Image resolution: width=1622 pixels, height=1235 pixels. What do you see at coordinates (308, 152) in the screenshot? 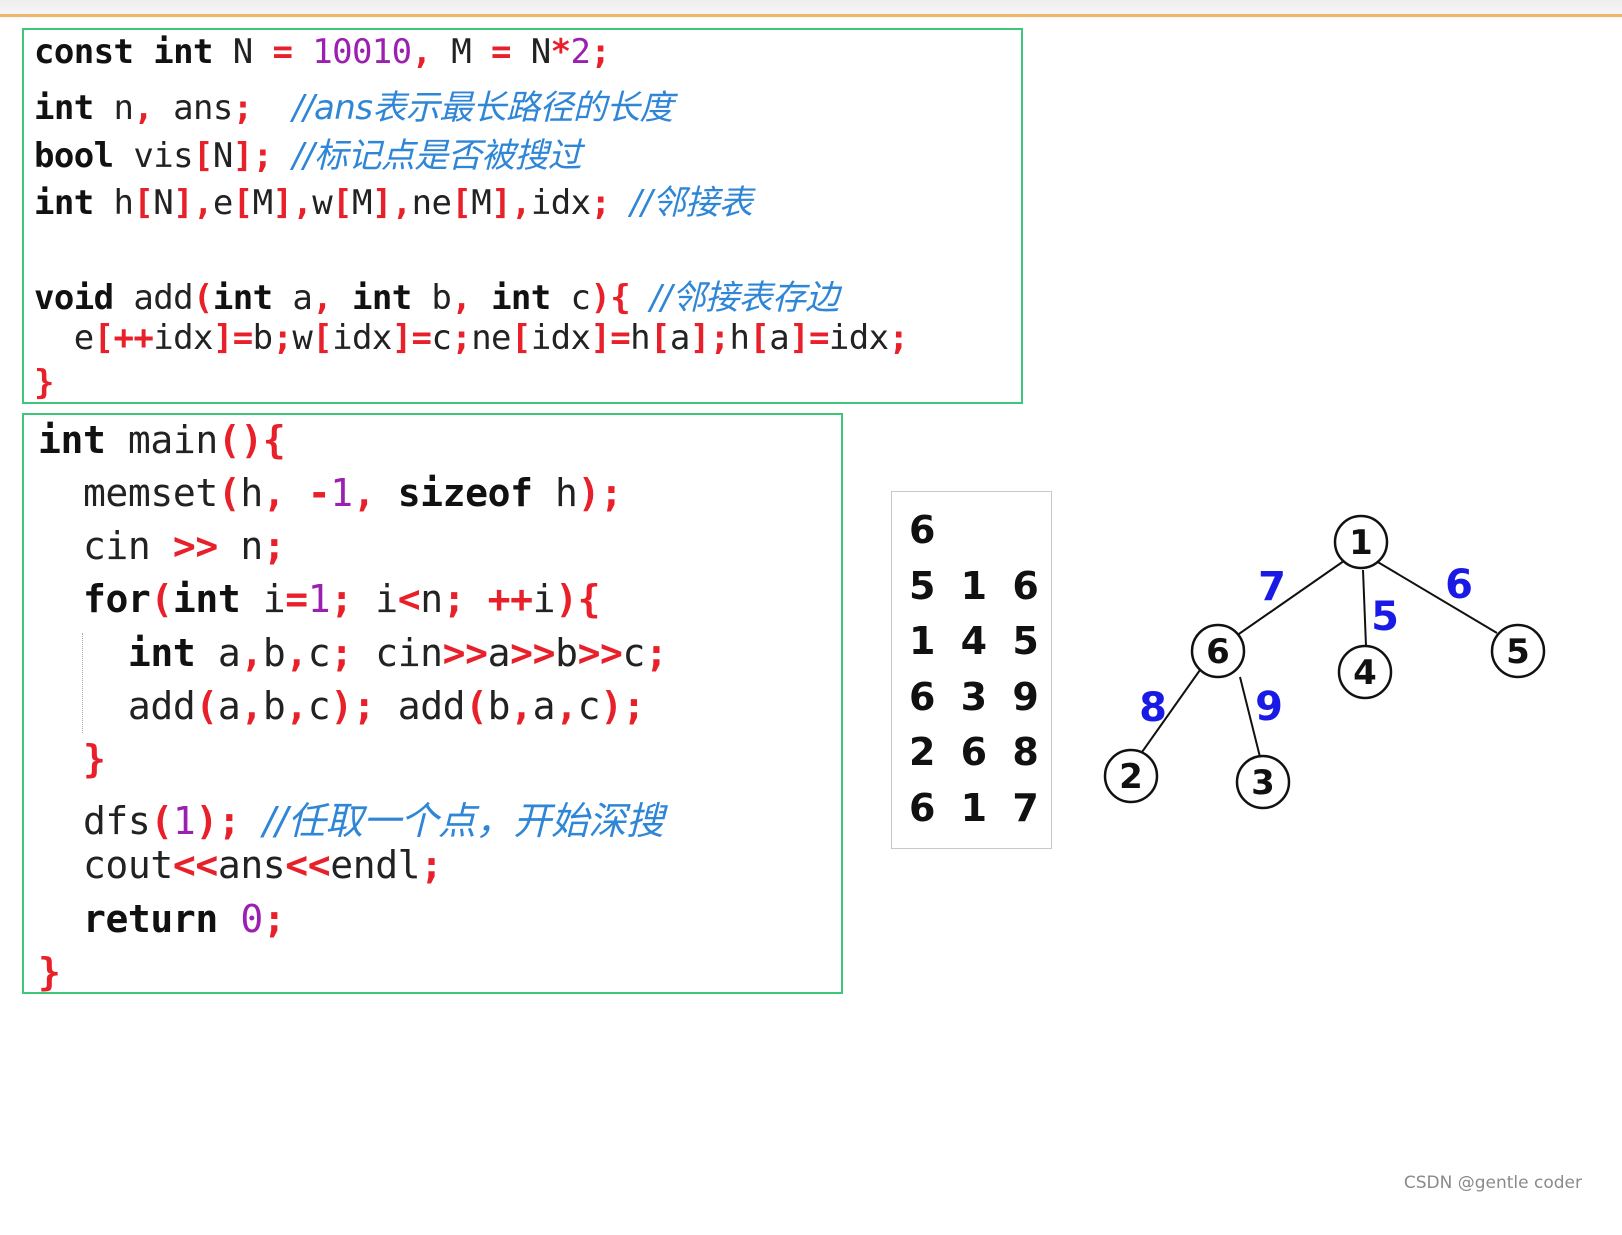
I see `code-line: bool vis[N]; //标记点是否被搜过` at bounding box center [308, 152].